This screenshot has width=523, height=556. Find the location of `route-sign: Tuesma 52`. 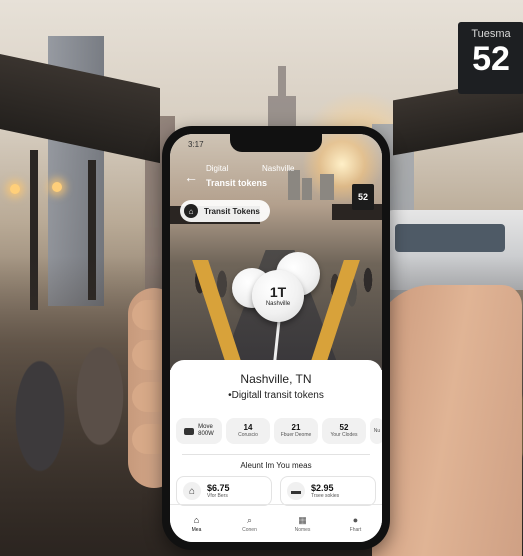

route-sign: Tuesma 52 is located at coordinates (490, 58).